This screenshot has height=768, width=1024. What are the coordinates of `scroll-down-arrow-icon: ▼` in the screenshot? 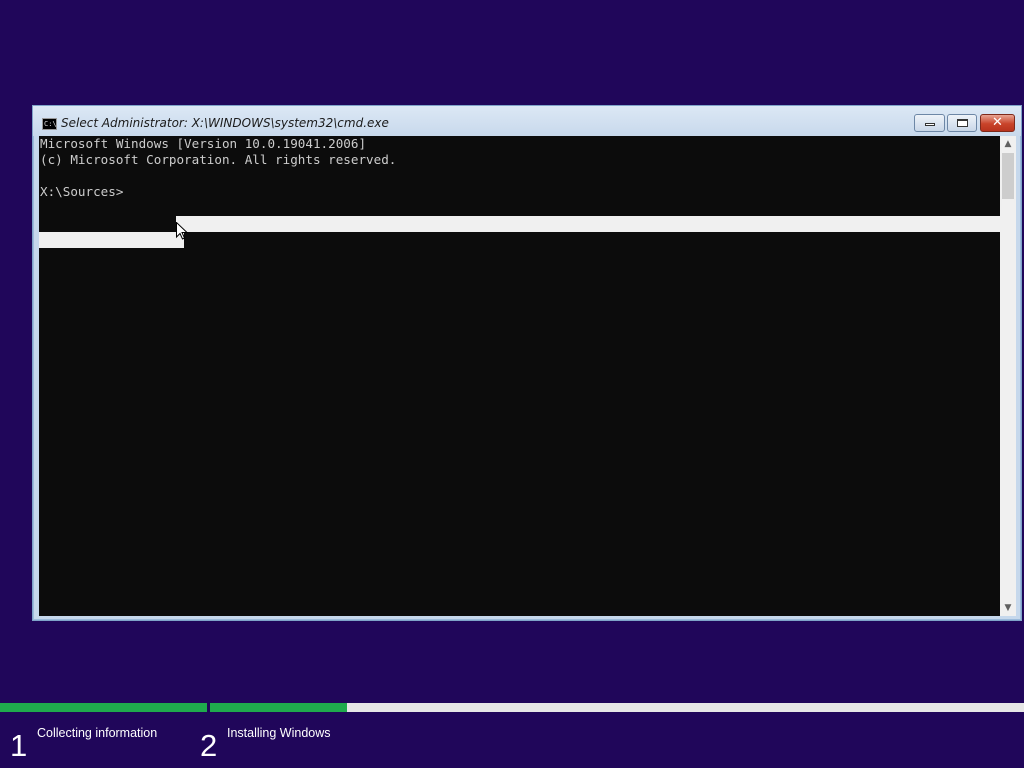 It's located at (1008, 608).